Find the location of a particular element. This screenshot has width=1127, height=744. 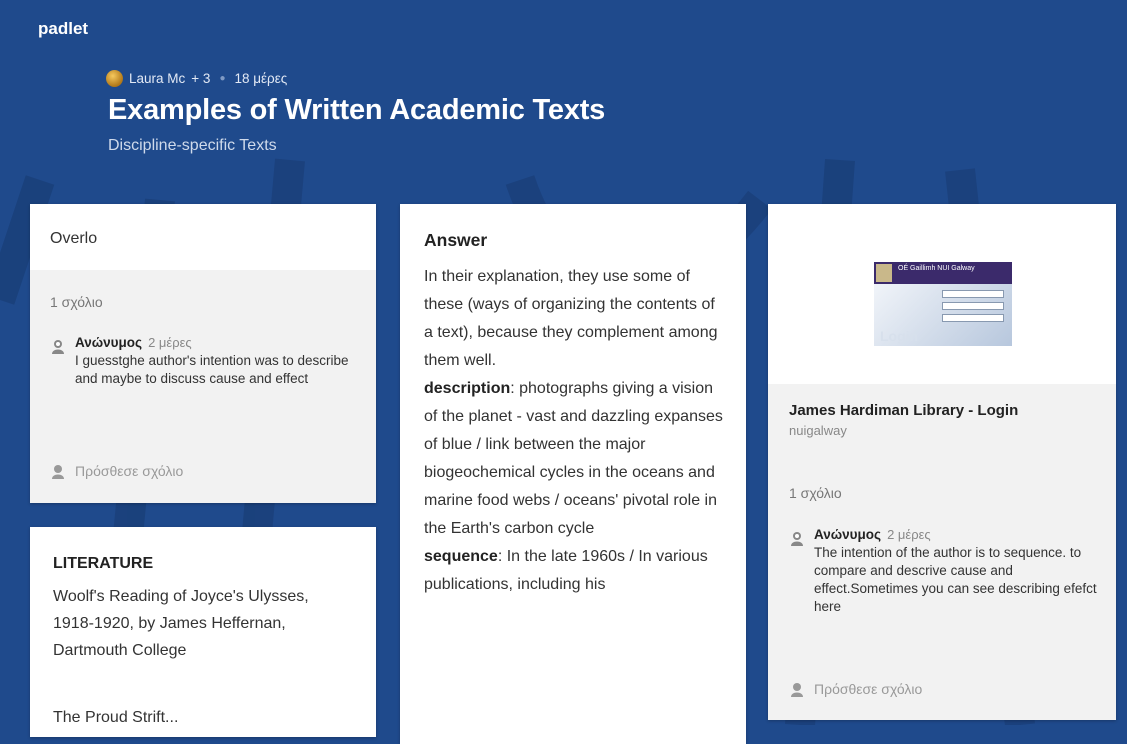

author-name: Laura Mc is located at coordinates (157, 78).